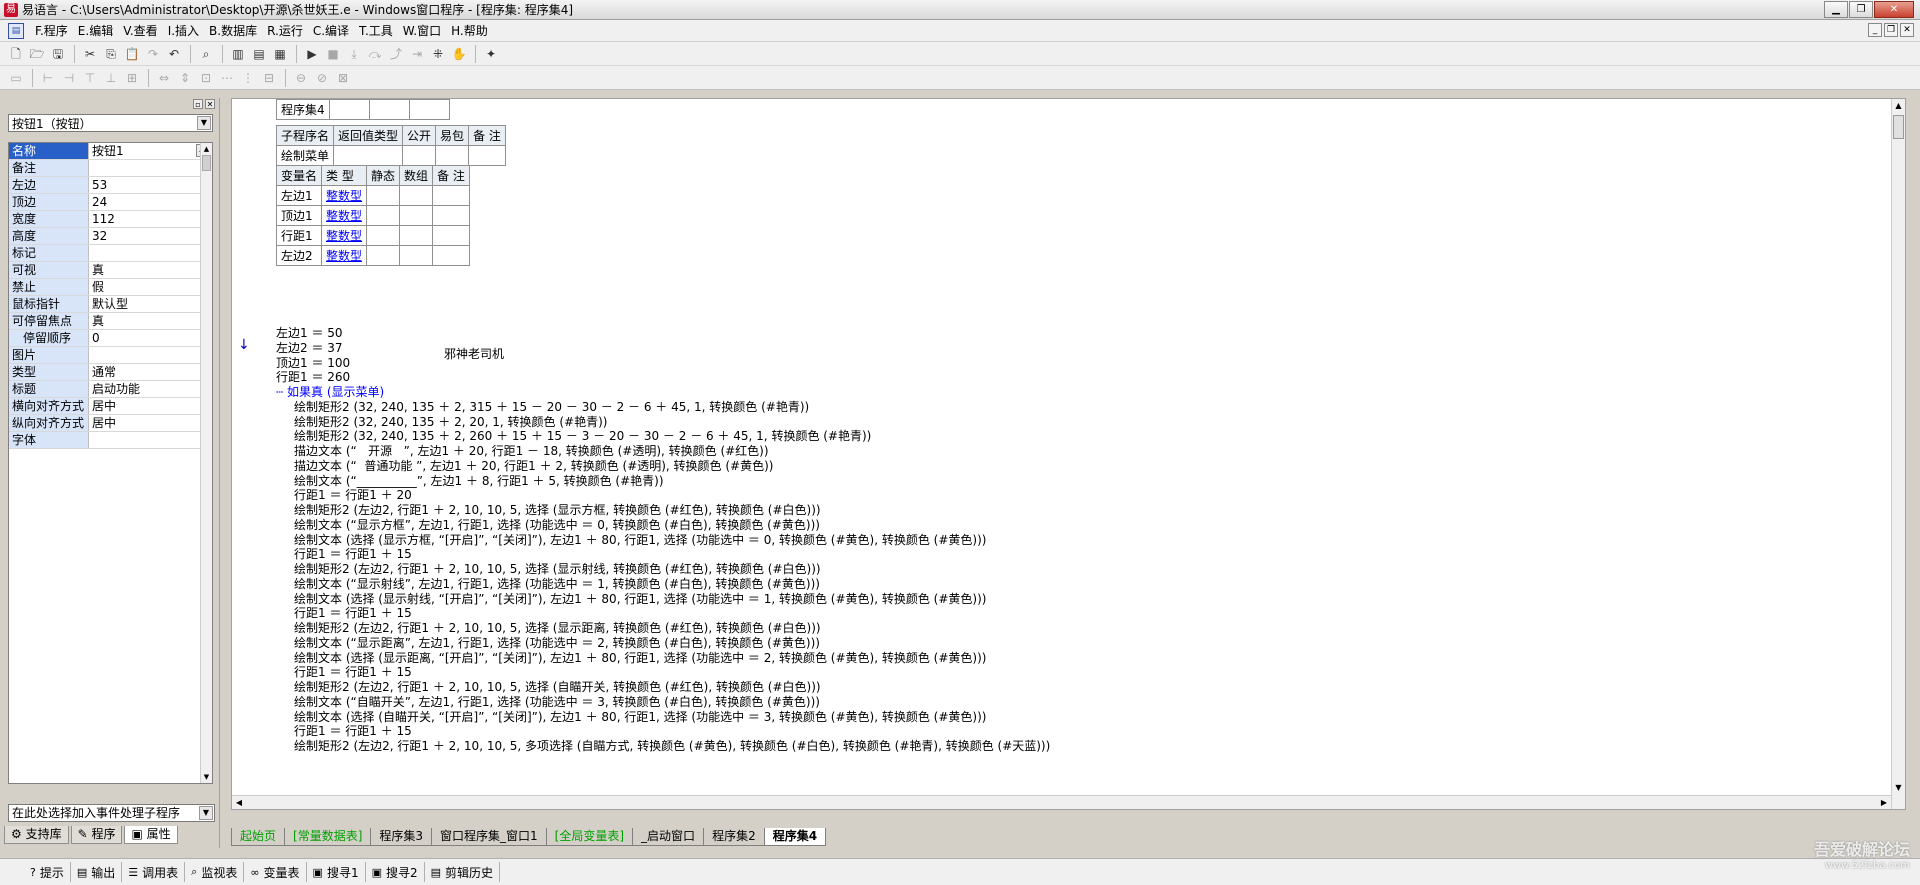 The height and width of the screenshot is (885, 1920). I want to click on center-v-icon: ⊘, so click(322, 78).